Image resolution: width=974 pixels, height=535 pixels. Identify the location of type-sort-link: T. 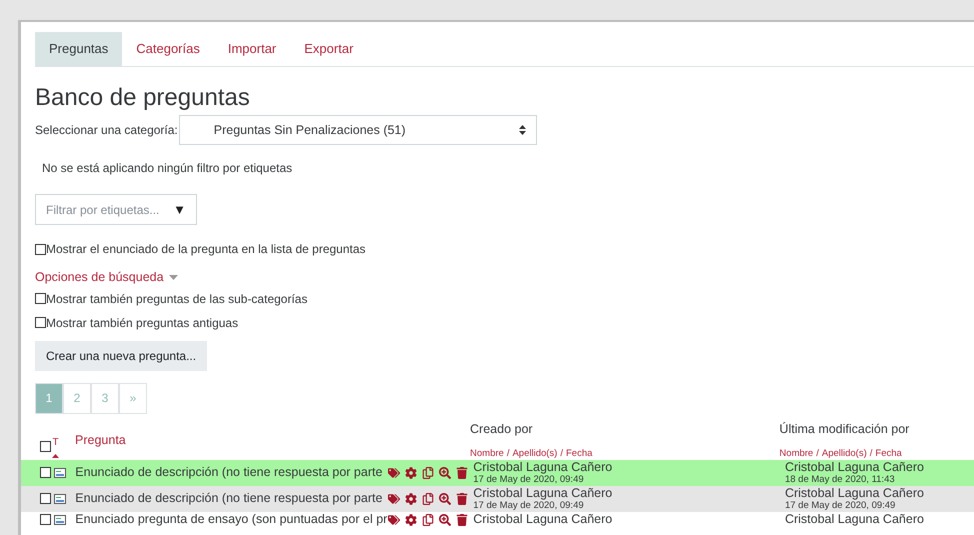
(55, 443).